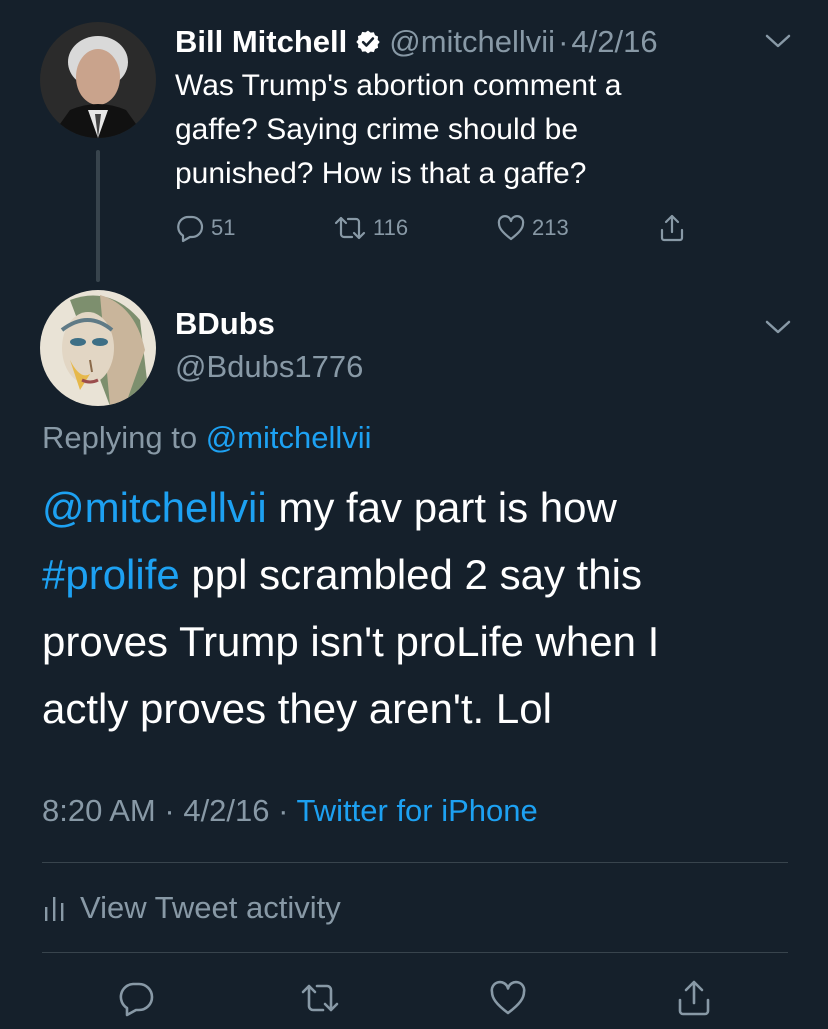 The height and width of the screenshot is (1029, 828). What do you see at coordinates (98, 216) in the screenshot?
I see `thread-connector-line` at bounding box center [98, 216].